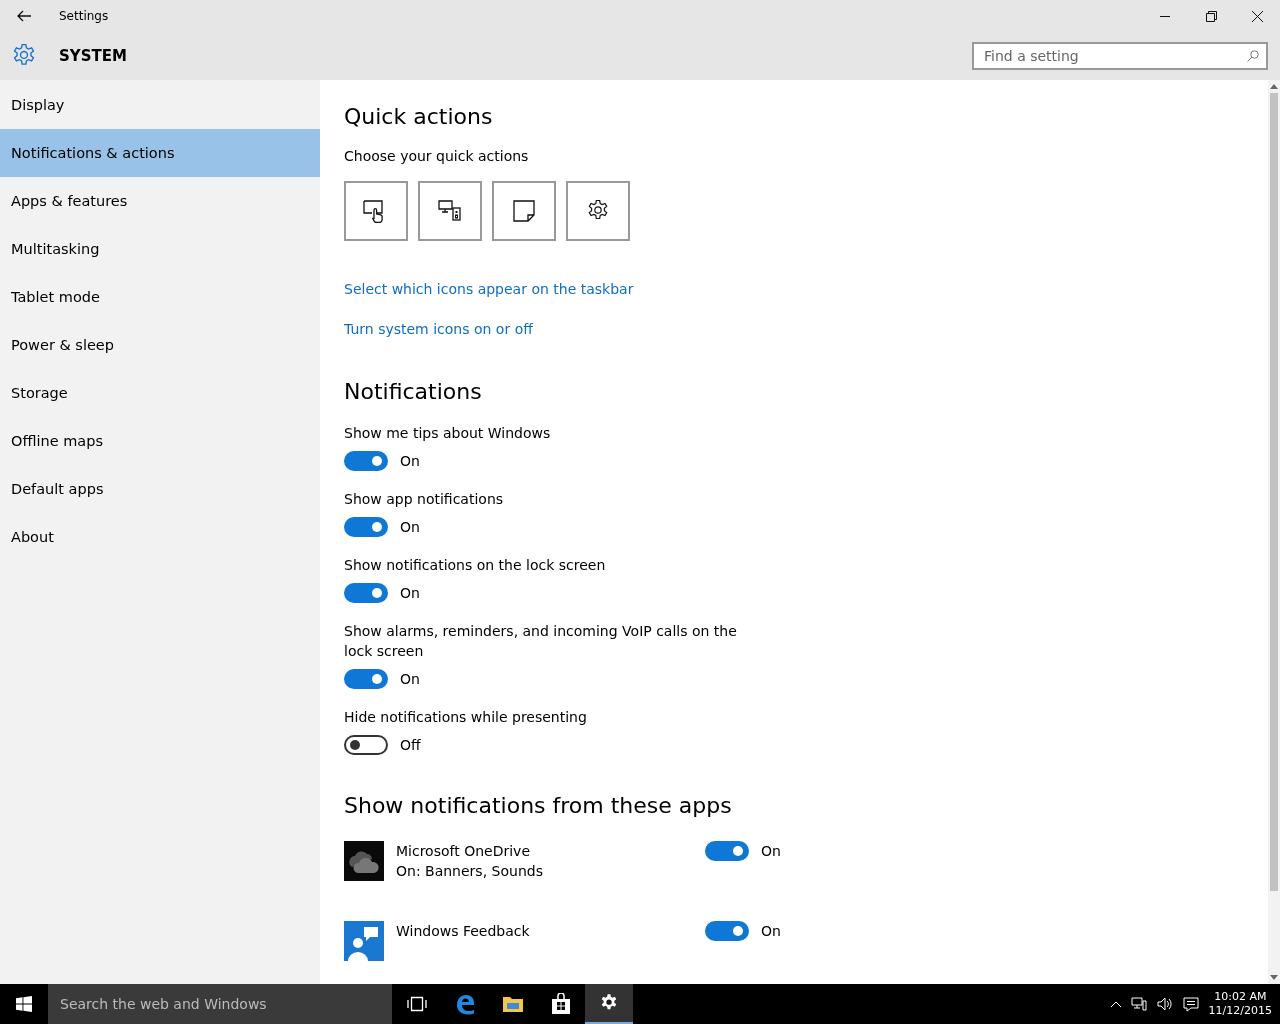  What do you see at coordinates (220, 1004) in the screenshot?
I see `taskbar-search-field: Search the web and Windows` at bounding box center [220, 1004].